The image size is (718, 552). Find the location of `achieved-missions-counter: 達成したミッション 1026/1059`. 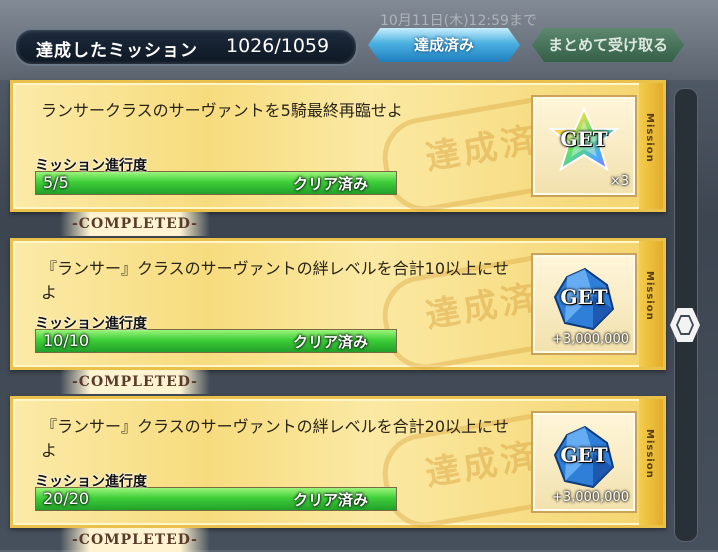

achieved-missions-counter: 達成したミッション 1026/1059 is located at coordinates (186, 47).